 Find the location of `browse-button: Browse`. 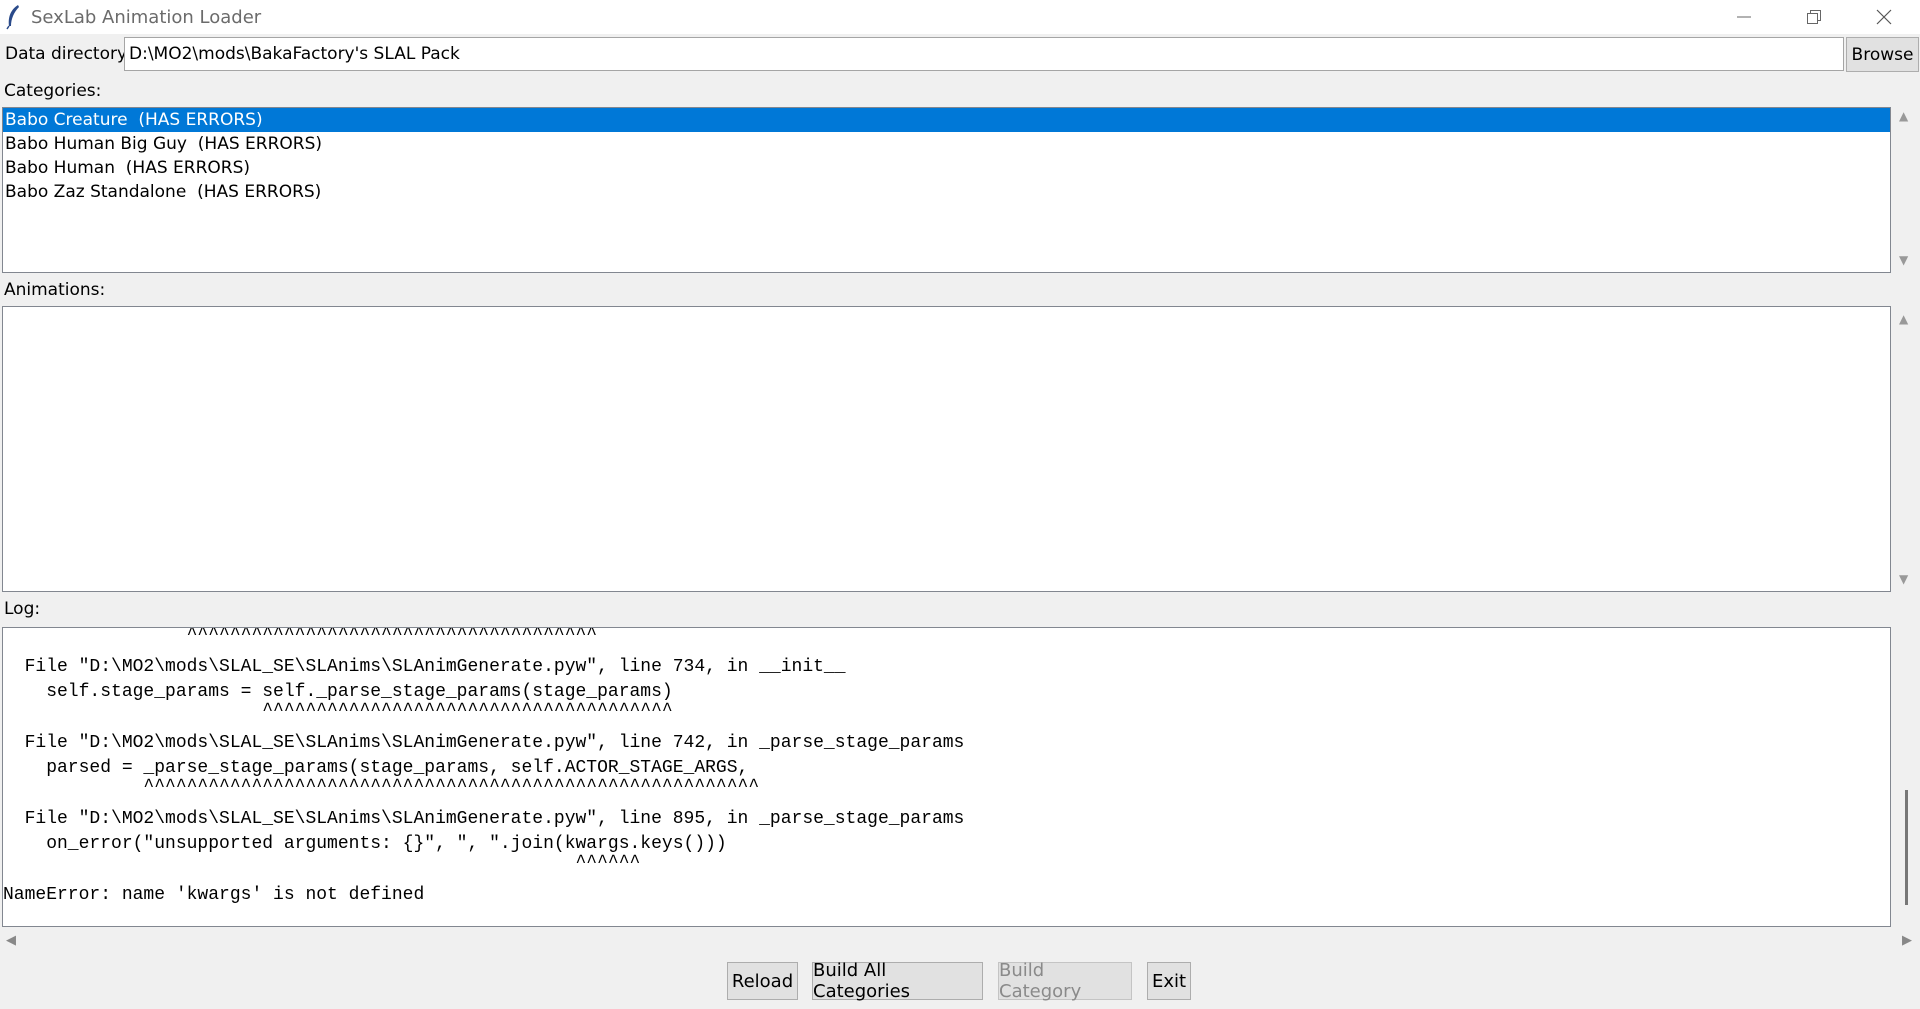

browse-button: Browse is located at coordinates (1882, 54).